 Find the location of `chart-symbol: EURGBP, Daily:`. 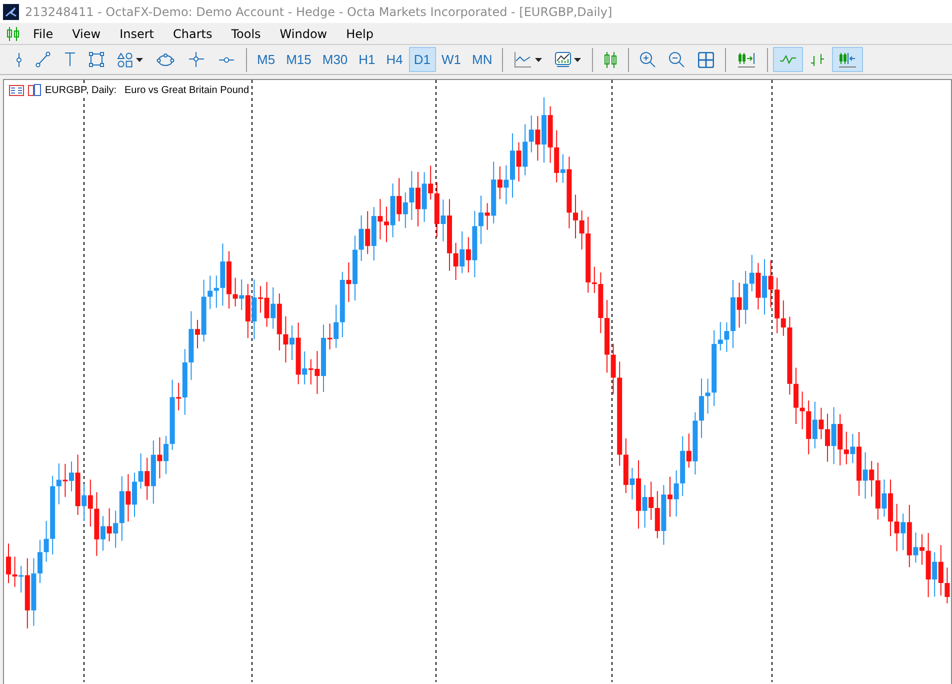

chart-symbol: EURGBP, Daily: is located at coordinates (81, 90).